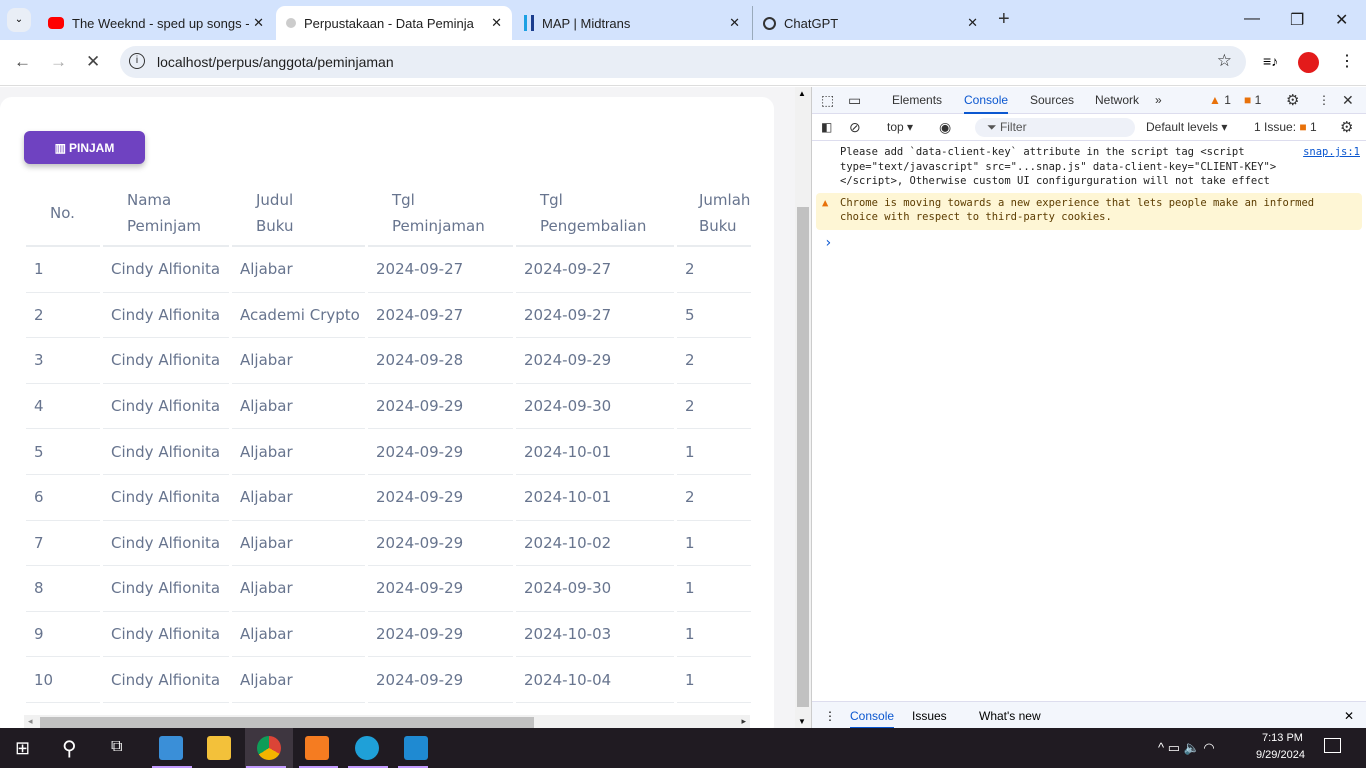 Image resolution: width=1366 pixels, height=768 pixels. I want to click on tab-midtrans: MAP | Midtrans ✕, so click(632, 23).